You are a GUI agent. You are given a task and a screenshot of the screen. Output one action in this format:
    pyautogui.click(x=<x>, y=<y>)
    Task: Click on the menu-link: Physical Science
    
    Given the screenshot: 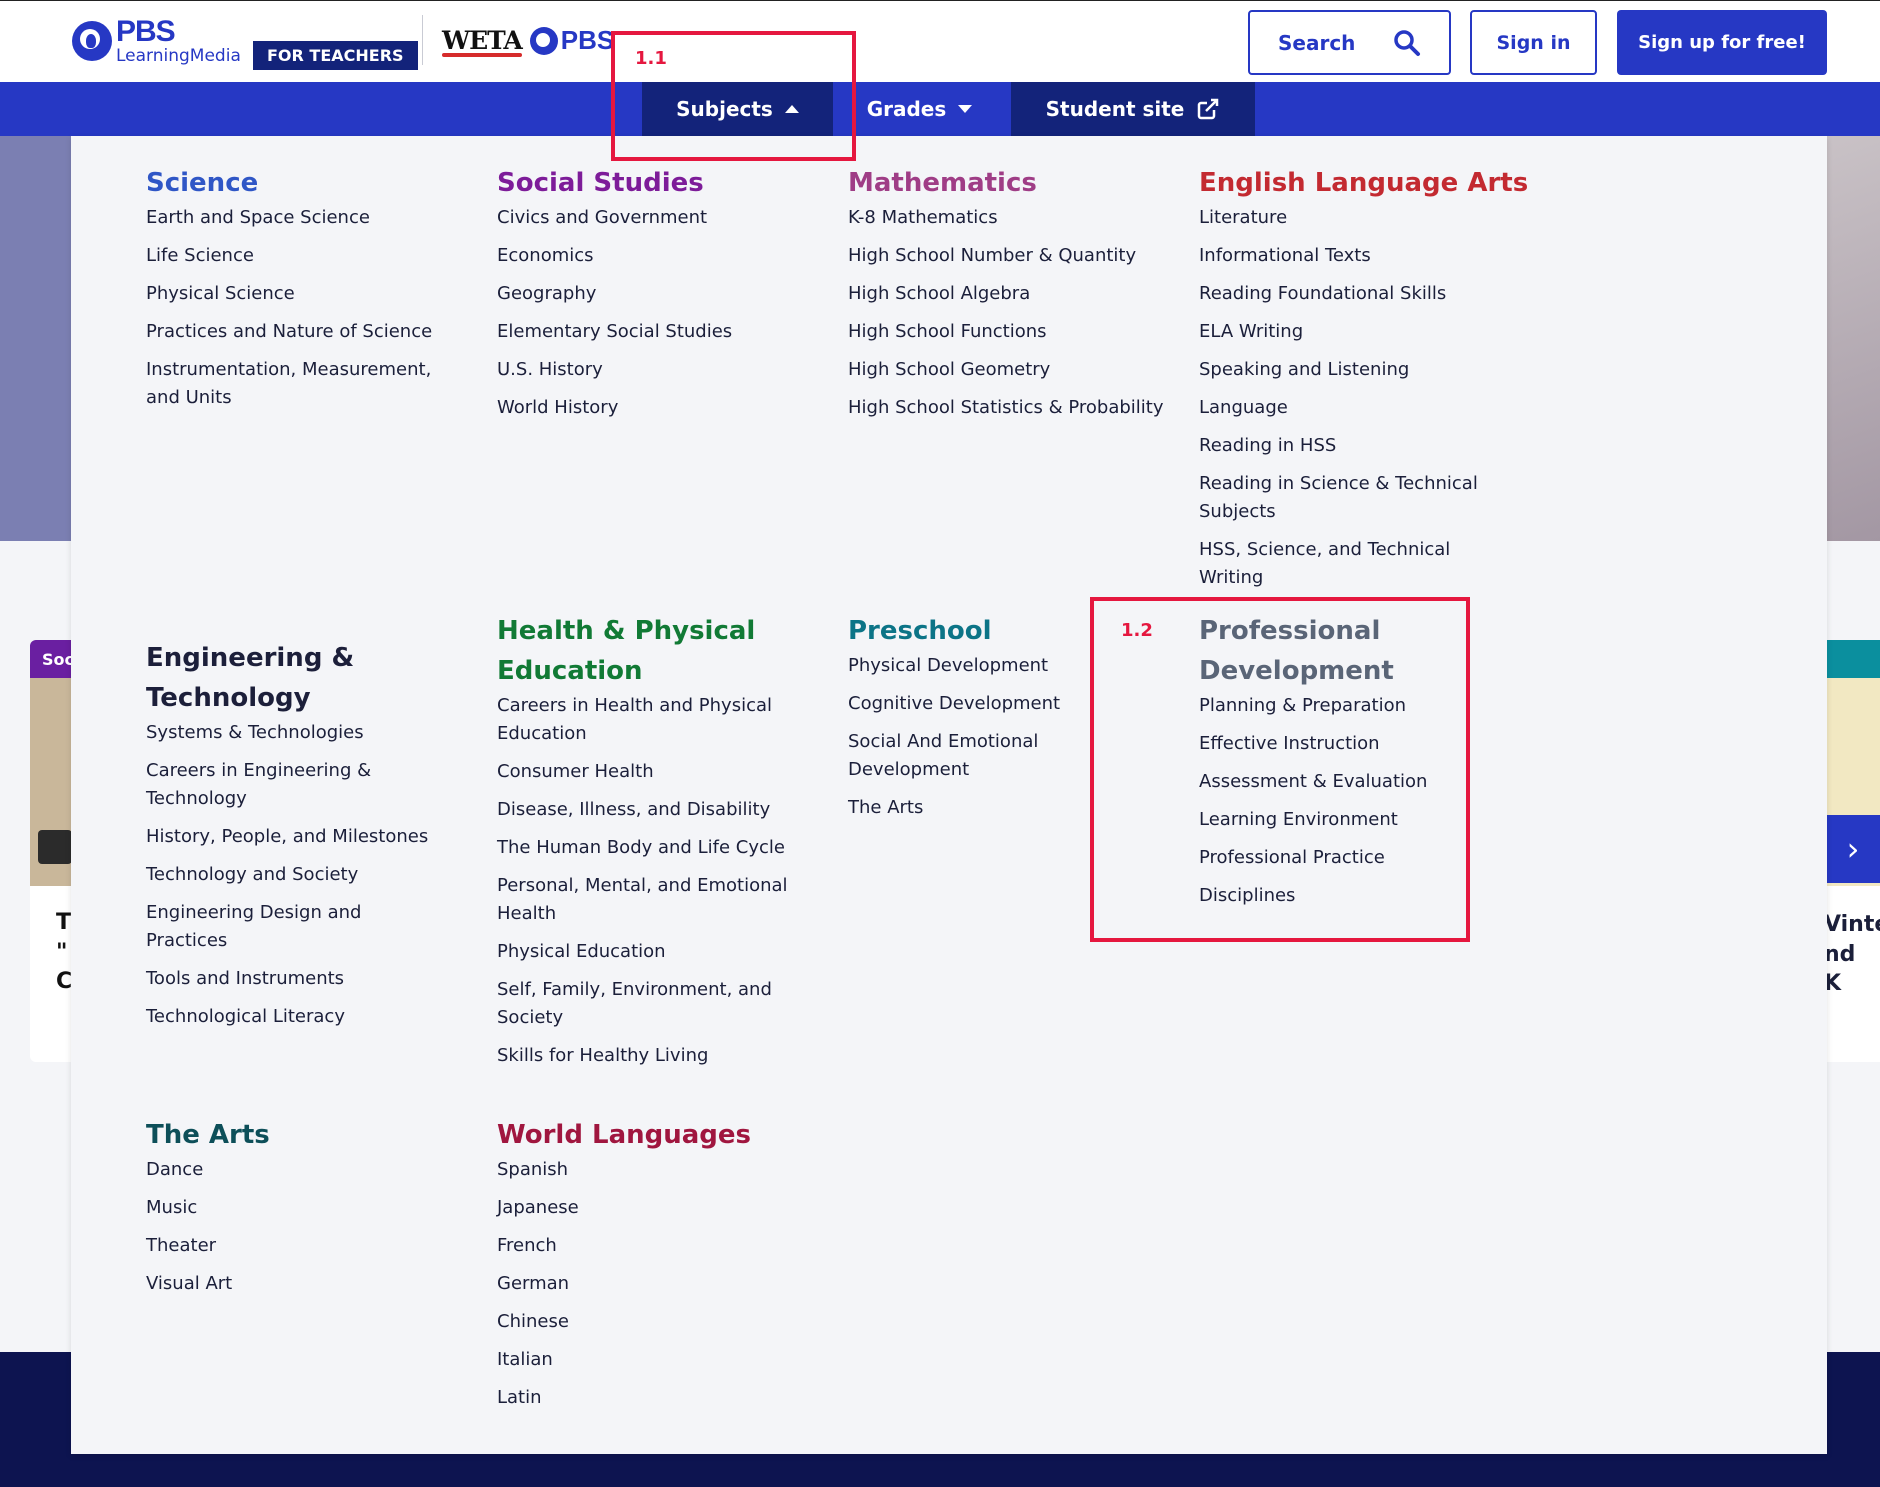 What is the action you would take?
    pyautogui.click(x=306, y=294)
    